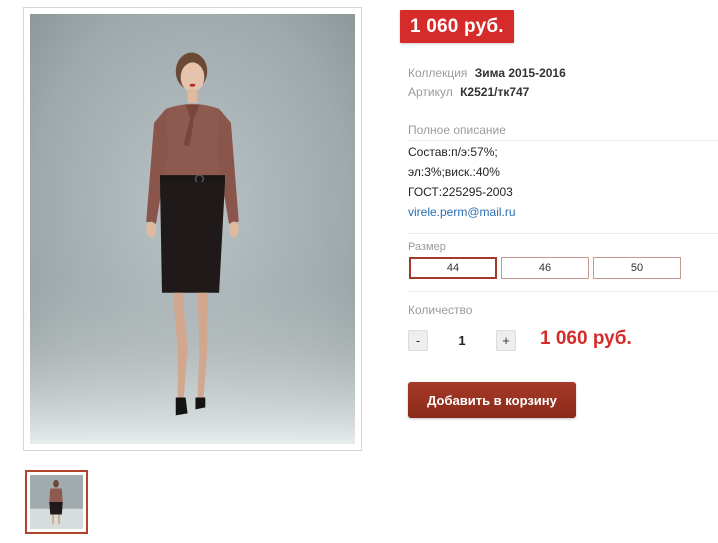 The height and width of the screenshot is (543, 718). Describe the element at coordinates (457, 130) in the screenshot. I see `description-title: Полное описание` at that location.